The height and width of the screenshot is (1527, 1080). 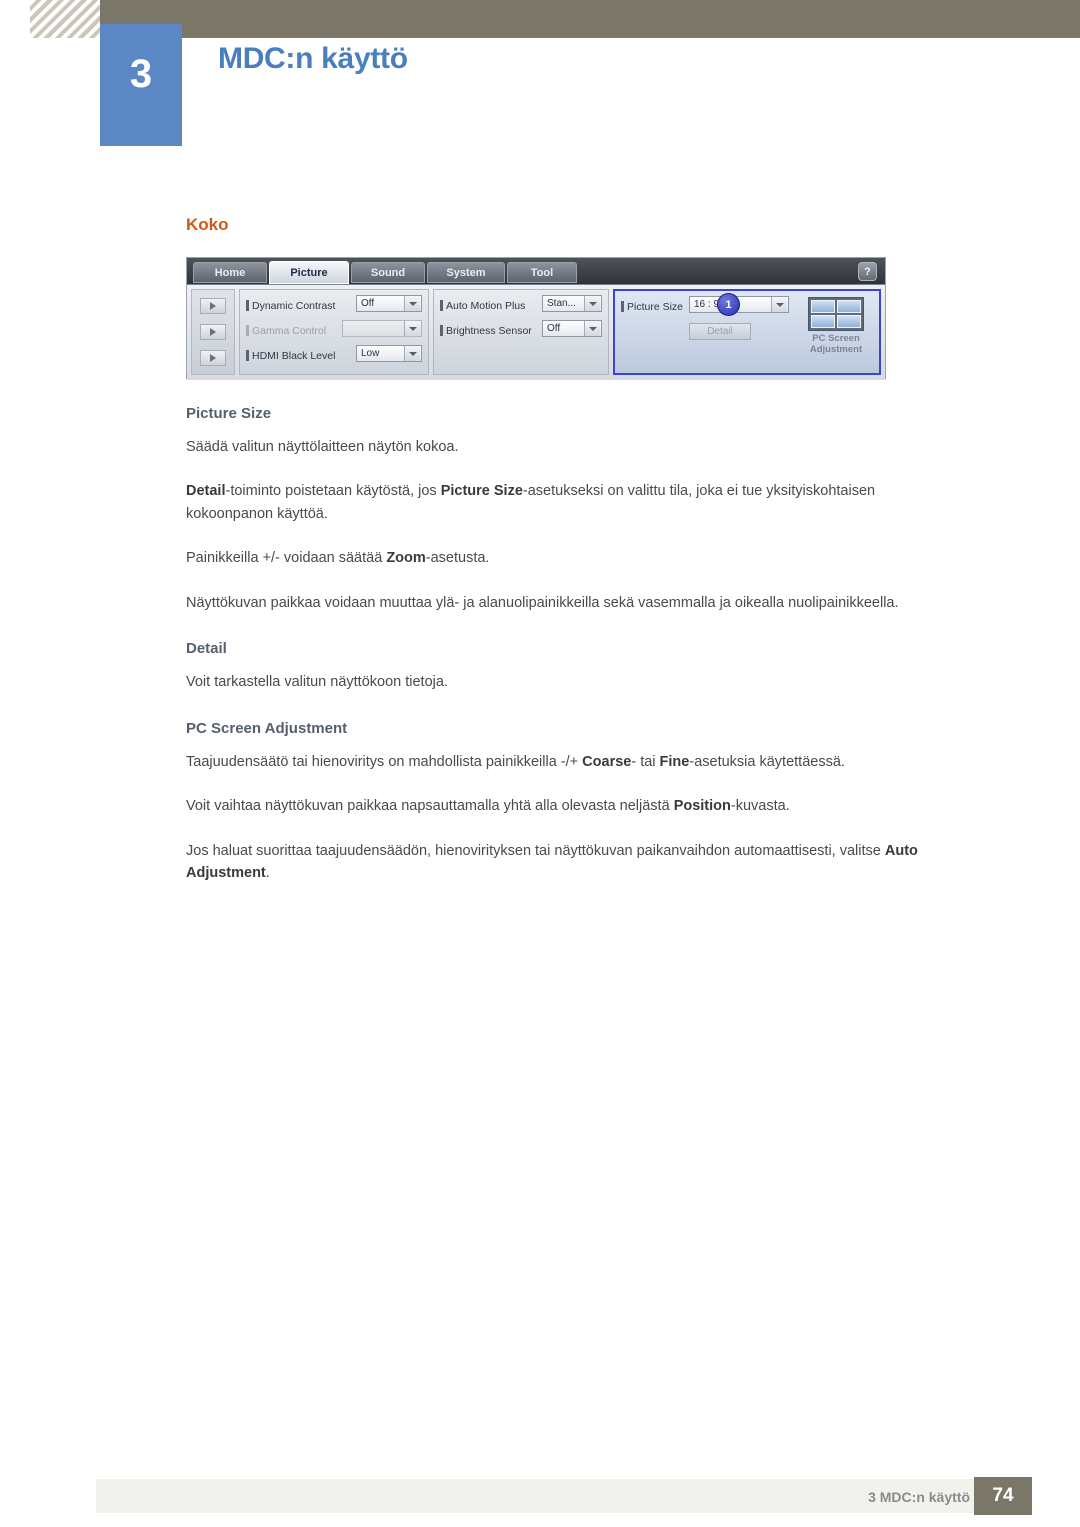 I want to click on header-hatch-pattern, so click(x=65, y=19).